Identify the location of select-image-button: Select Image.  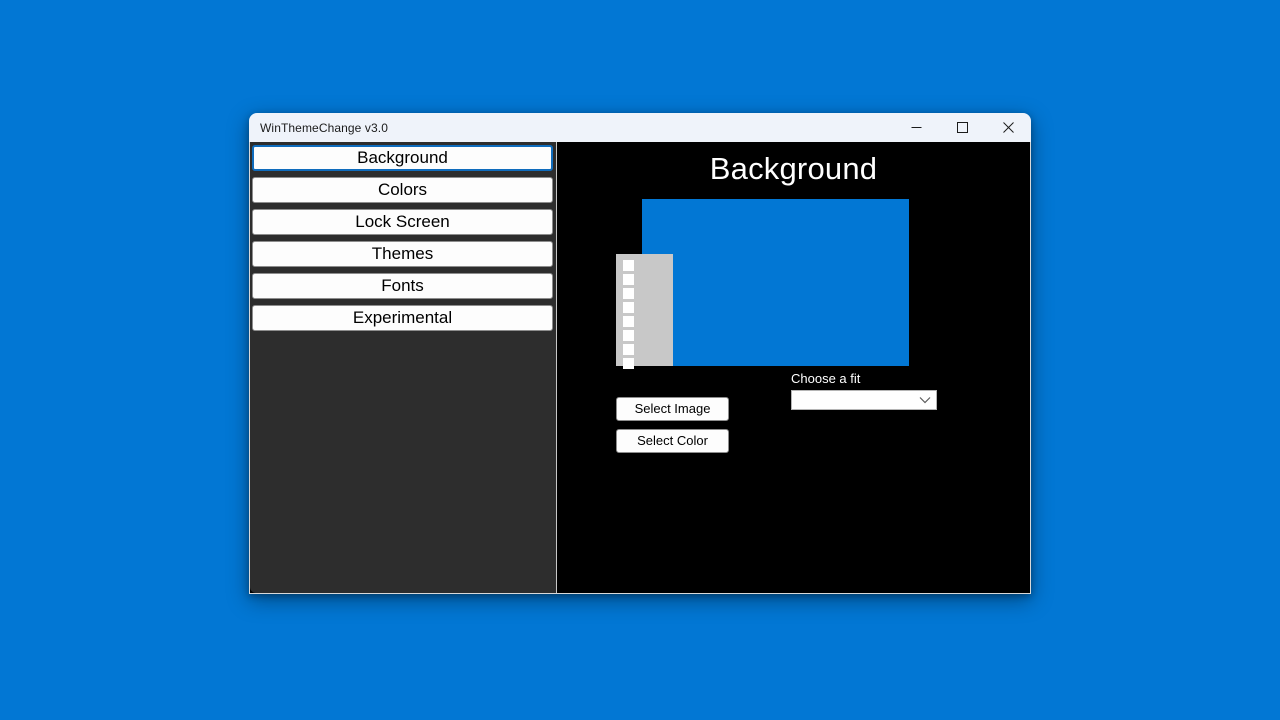
(672, 409).